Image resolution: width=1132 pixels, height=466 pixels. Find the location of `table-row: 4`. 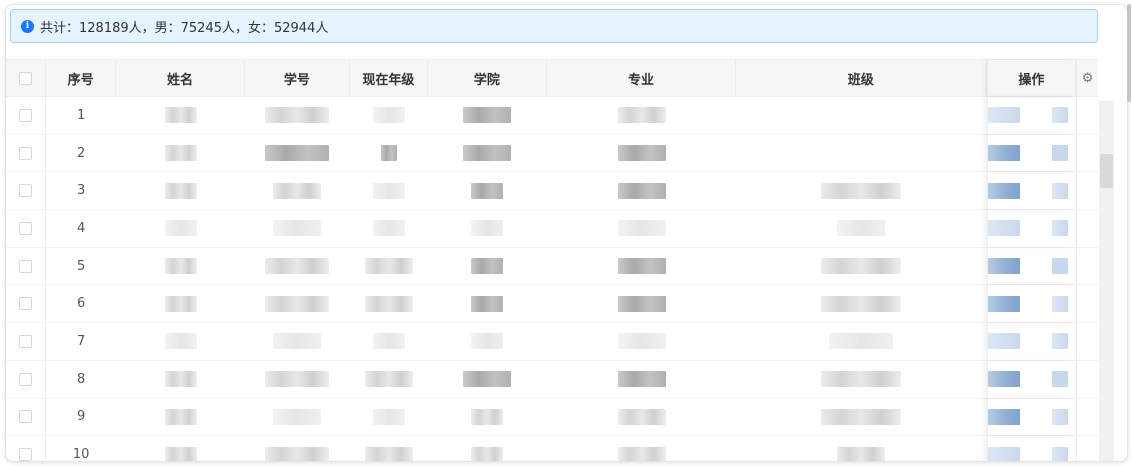

table-row: 4 is located at coordinates (552, 229).